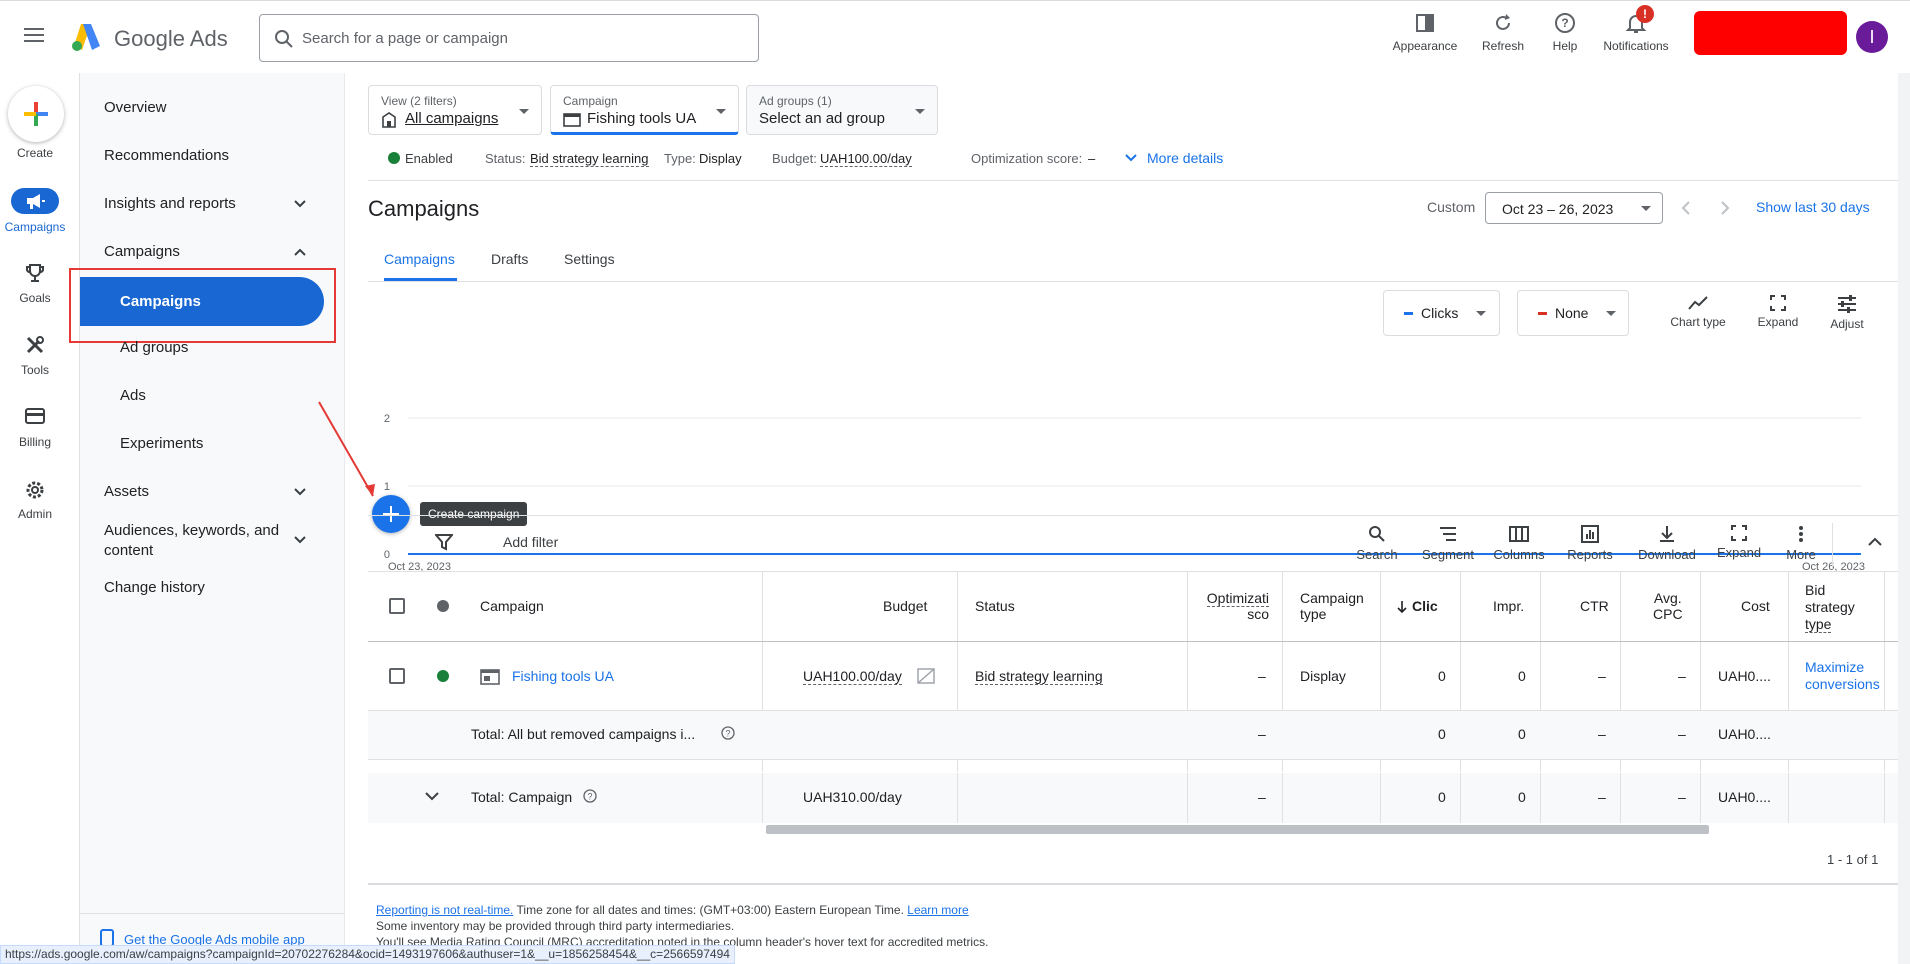  Describe the element at coordinates (300, 252) in the screenshot. I see `chevron-up-icon` at that location.